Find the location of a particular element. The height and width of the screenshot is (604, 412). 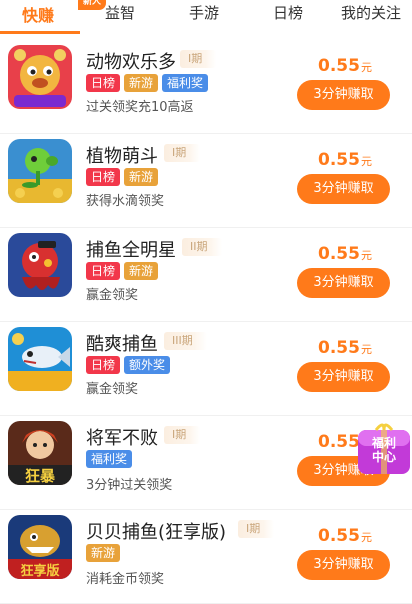

period-badge: III期 is located at coordinates (185, 341).